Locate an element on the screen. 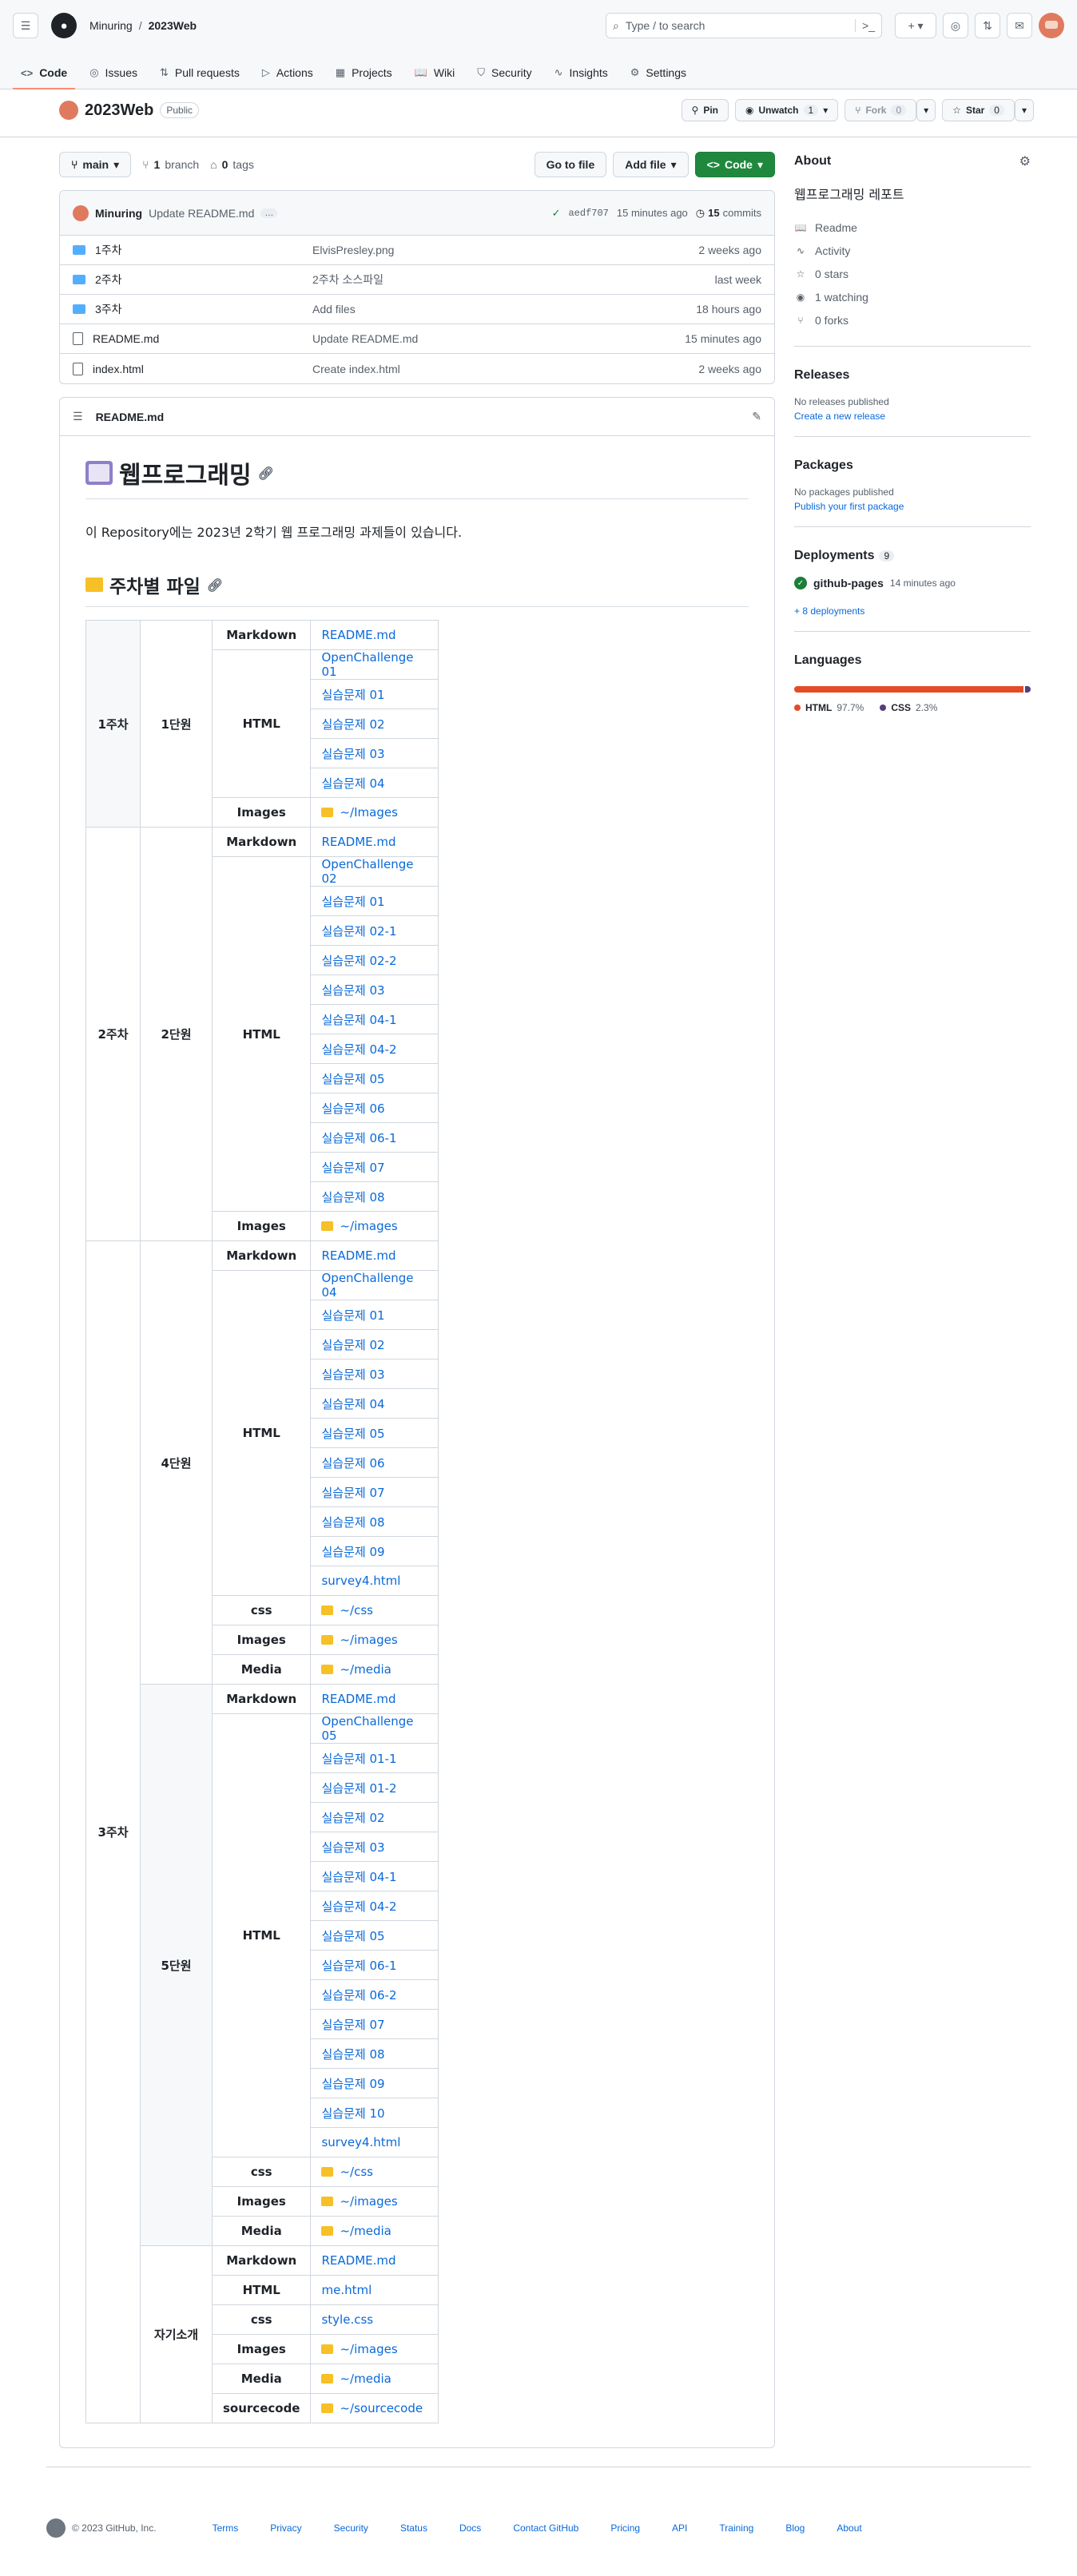 The height and width of the screenshot is (2576, 1077). language-item: CSS 2.3% is located at coordinates (908, 707).